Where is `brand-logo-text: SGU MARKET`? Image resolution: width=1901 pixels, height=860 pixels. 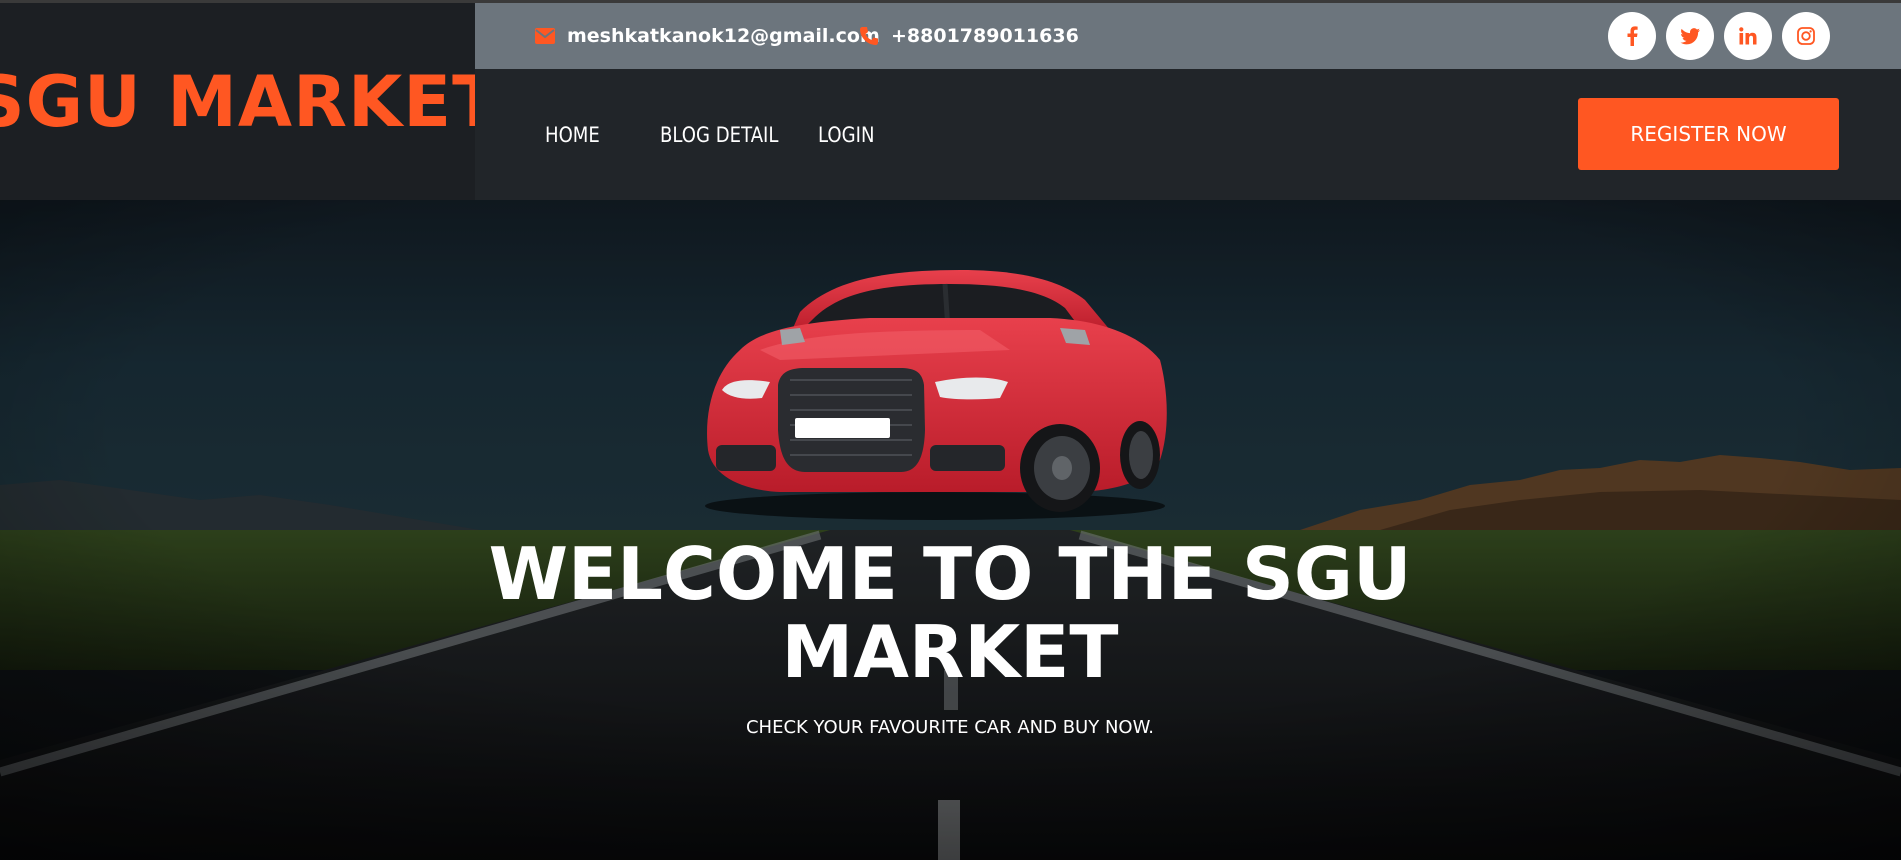
brand-logo-text: SGU MARKET is located at coordinates (250, 102).